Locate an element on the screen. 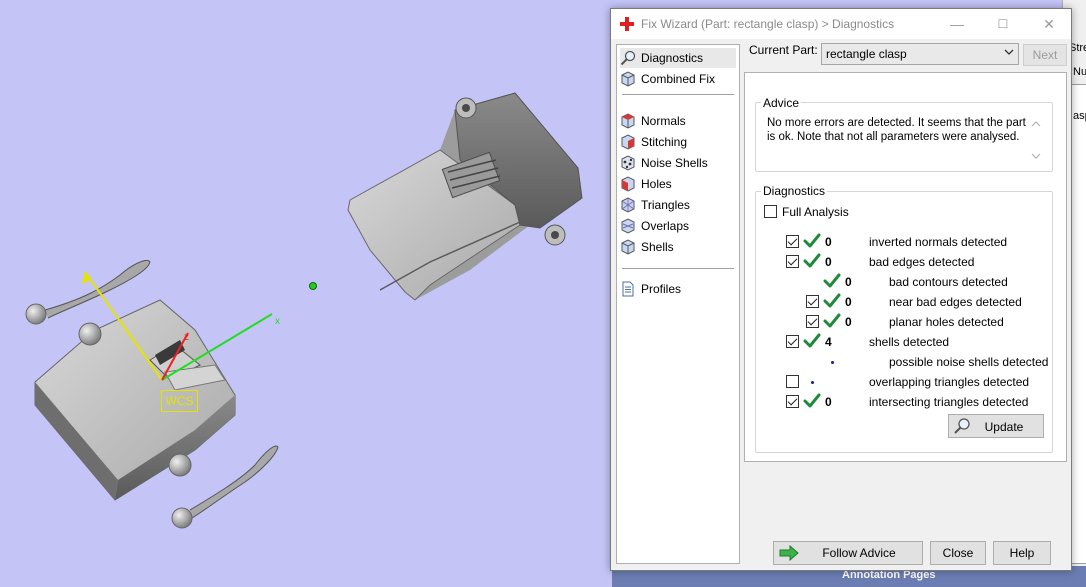  nav-label: Holes is located at coordinates (656, 184).